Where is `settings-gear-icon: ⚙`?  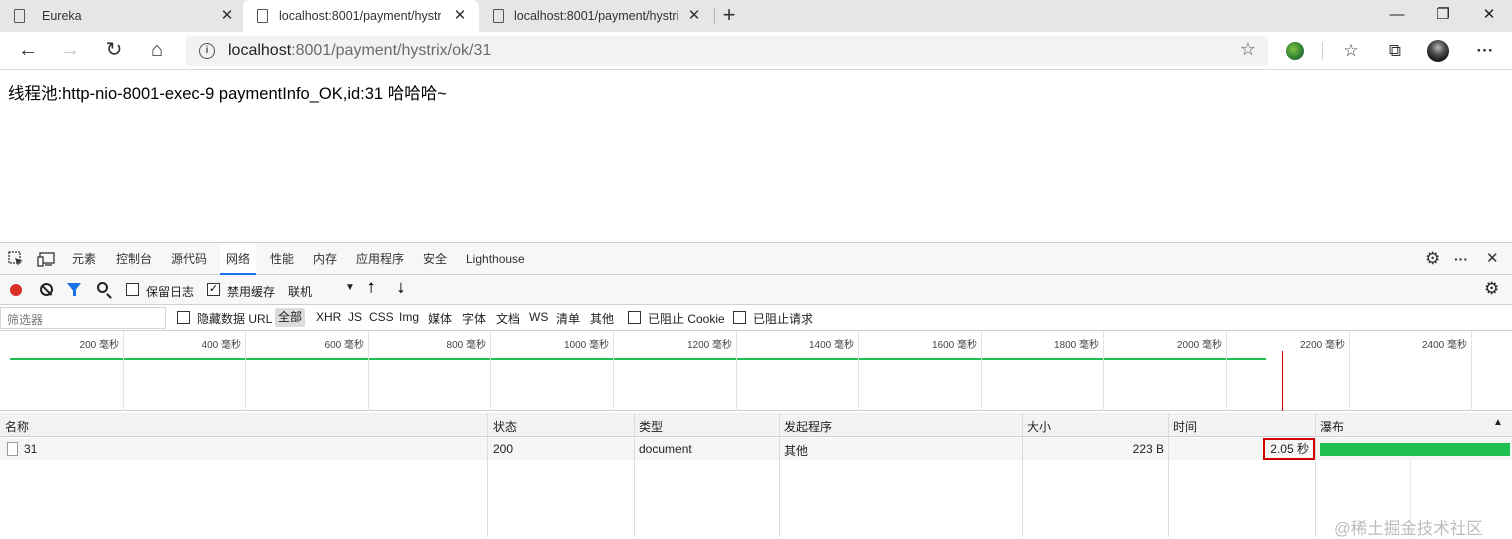
settings-gear-icon: ⚙ is located at coordinates (1432, 259).